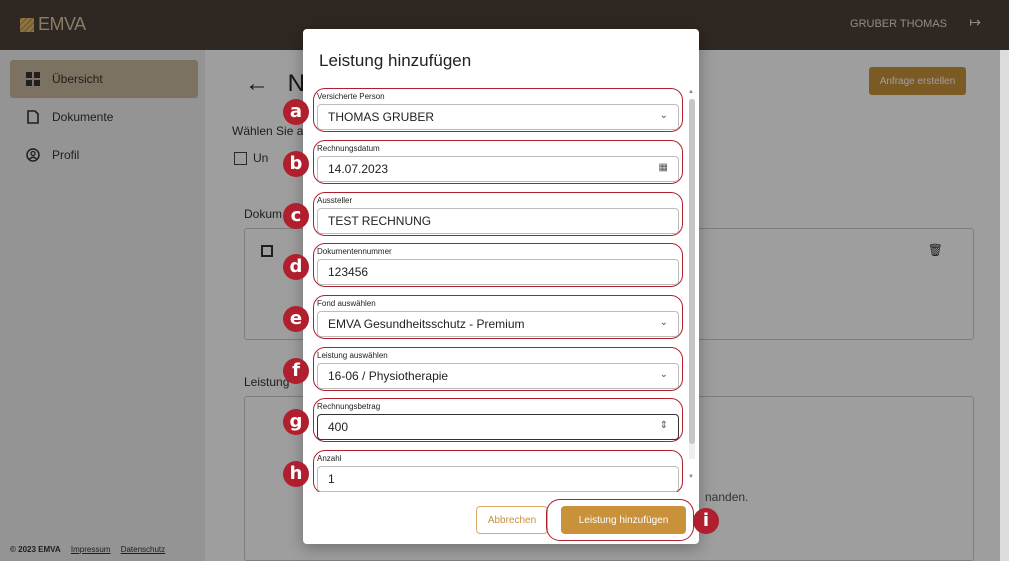 Image resolution: width=1009 pixels, height=561 pixels. What do you see at coordinates (691, 92) in the screenshot?
I see `scroll-up-icon: ▲` at bounding box center [691, 92].